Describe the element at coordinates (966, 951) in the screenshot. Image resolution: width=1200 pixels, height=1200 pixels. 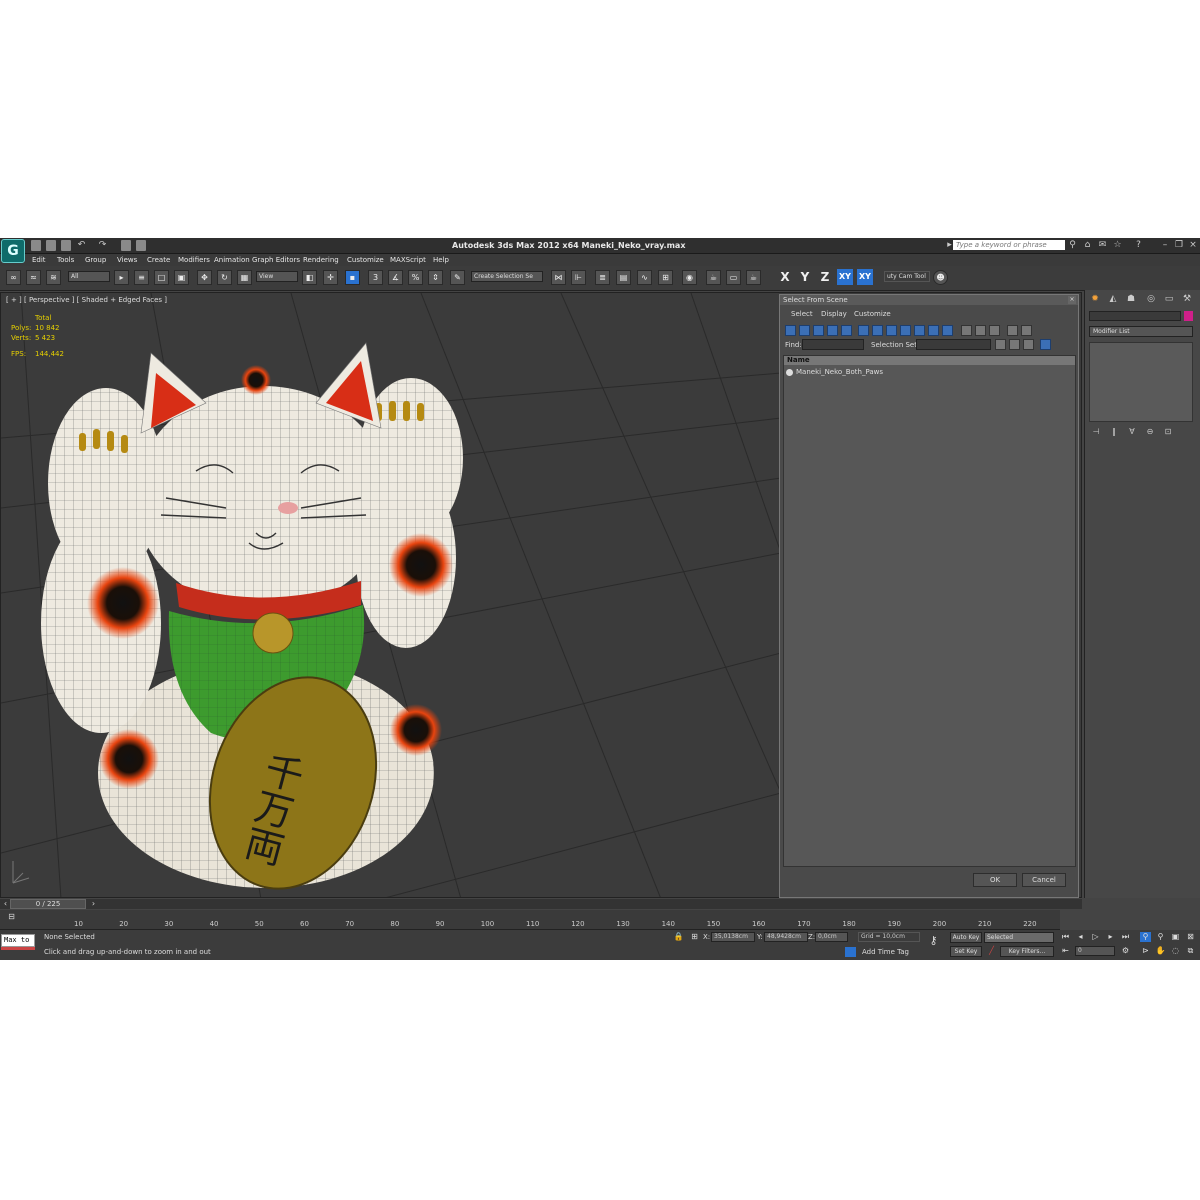
I see `set-key-button: Set Key` at that location.